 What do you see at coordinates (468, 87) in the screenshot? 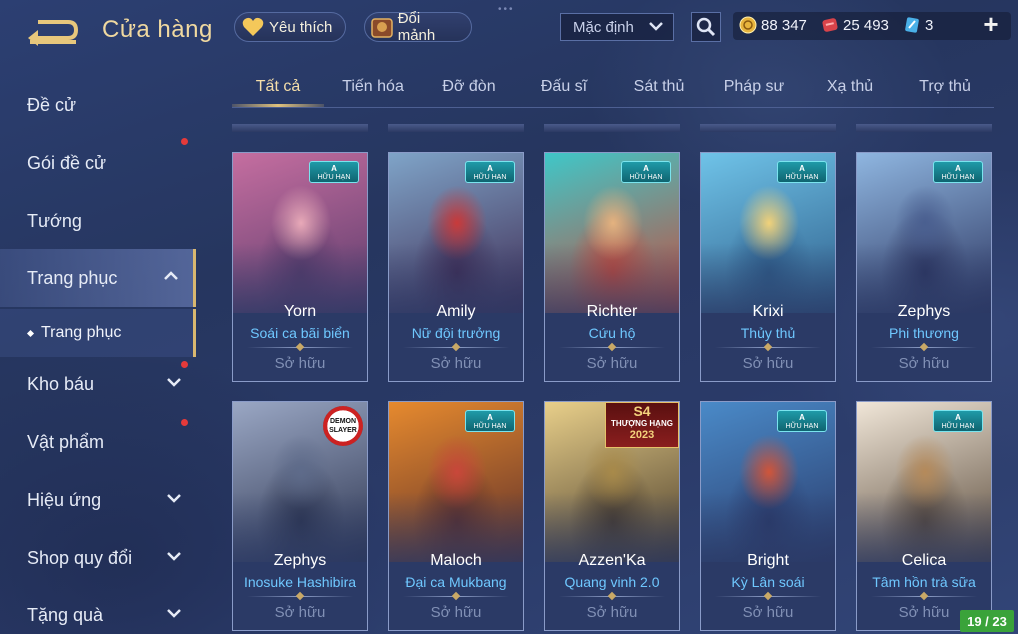
I see `tab-tank: Đỡ đòn` at bounding box center [468, 87].